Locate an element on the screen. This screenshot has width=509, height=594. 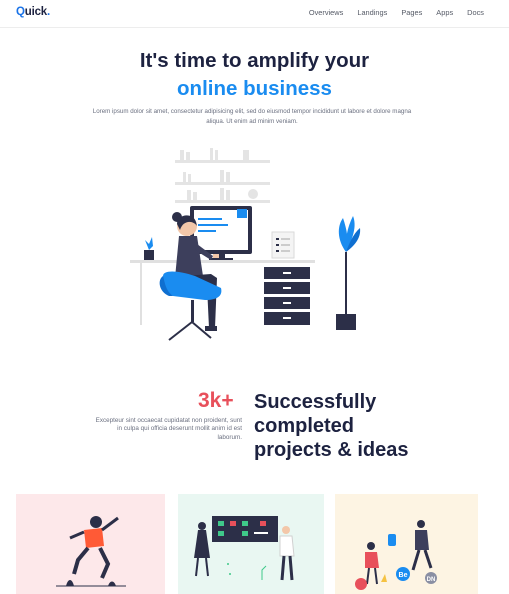
nav-link-apps: Apps is located at coordinates (444, 12).